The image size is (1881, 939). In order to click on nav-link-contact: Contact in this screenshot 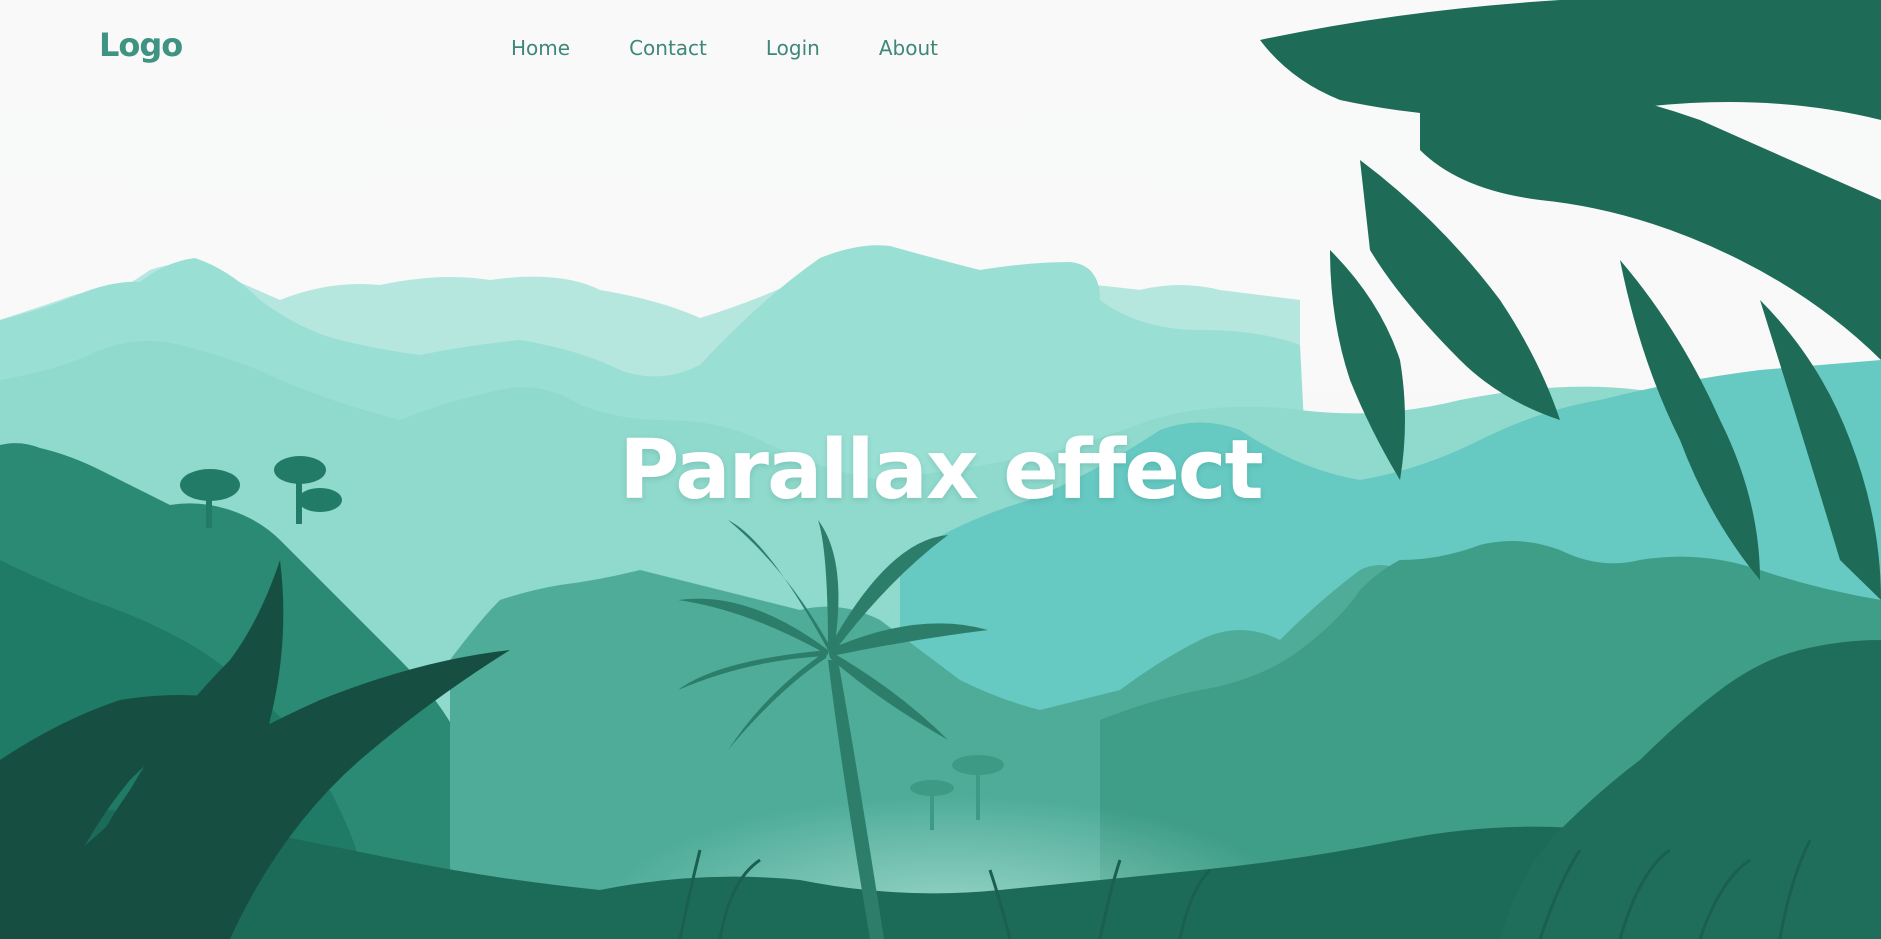, I will do `click(668, 48)`.